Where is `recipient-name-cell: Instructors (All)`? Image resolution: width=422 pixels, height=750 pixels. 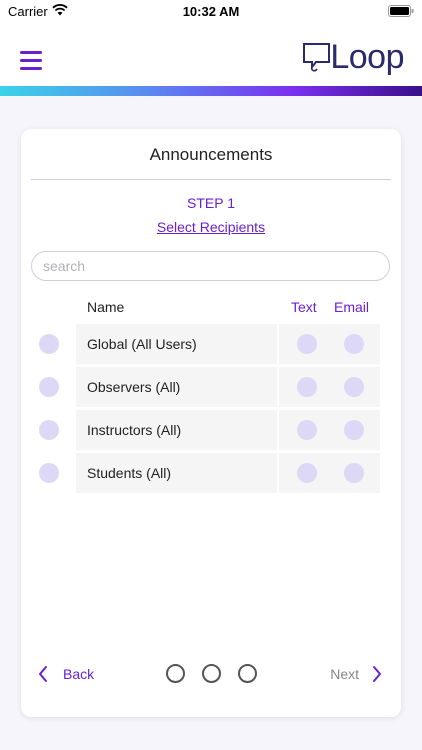 recipient-name-cell: Instructors (All) is located at coordinates (176, 430).